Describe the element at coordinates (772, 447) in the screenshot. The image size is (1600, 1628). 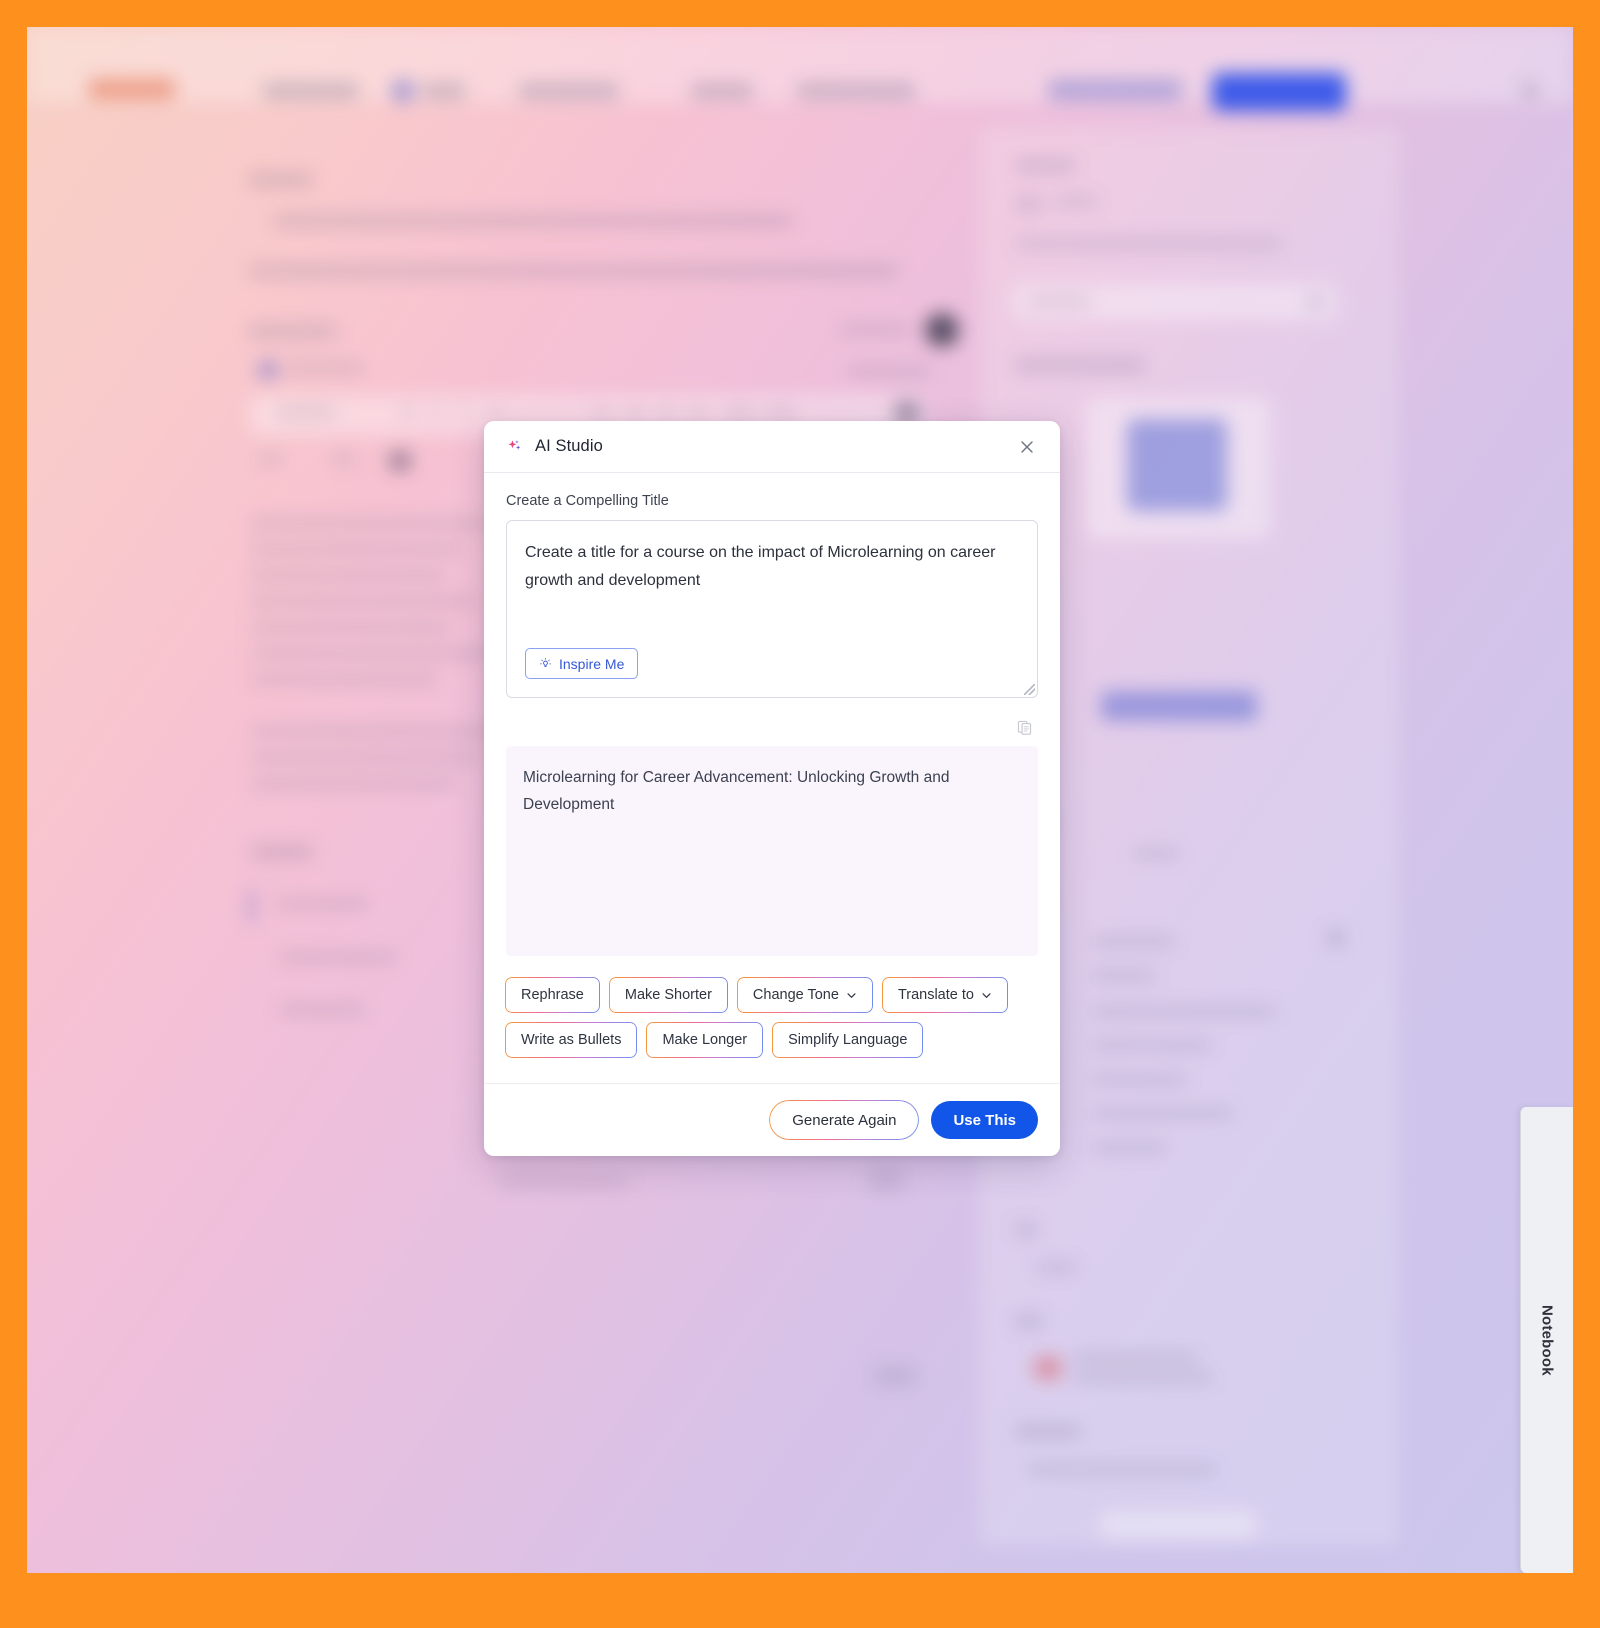
I see `dialog-header: AI Studio` at that location.